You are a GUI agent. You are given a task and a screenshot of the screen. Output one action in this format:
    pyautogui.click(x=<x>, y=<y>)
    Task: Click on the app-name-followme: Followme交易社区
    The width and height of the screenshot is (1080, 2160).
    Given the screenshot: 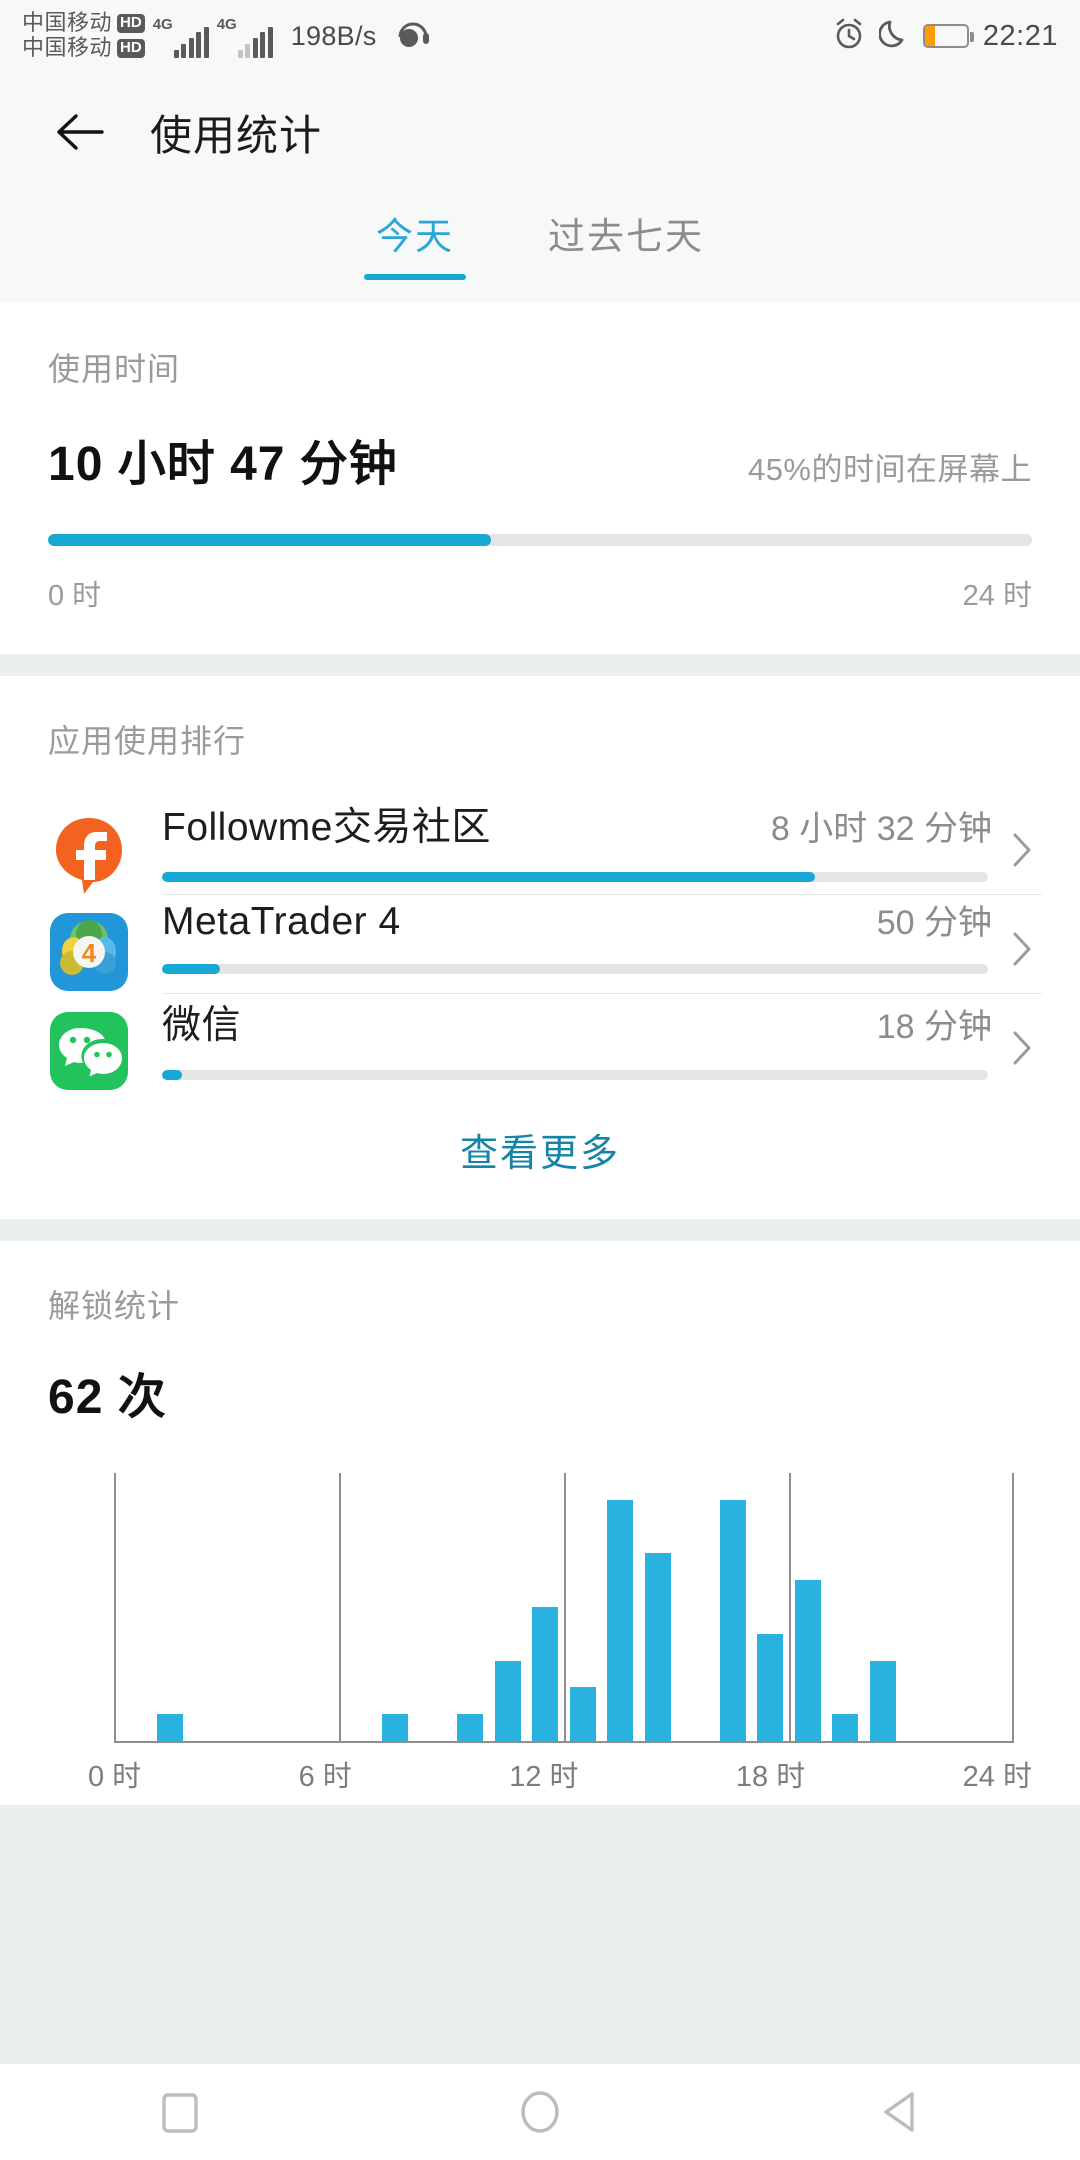 What is the action you would take?
    pyautogui.click(x=326, y=827)
    